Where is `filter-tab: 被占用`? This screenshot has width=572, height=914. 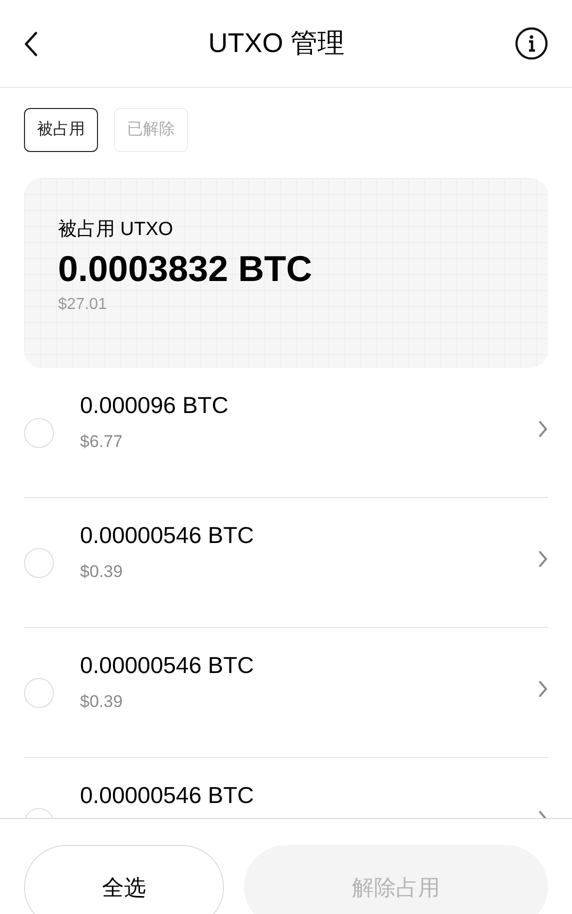 filter-tab: 被占用 is located at coordinates (61, 130).